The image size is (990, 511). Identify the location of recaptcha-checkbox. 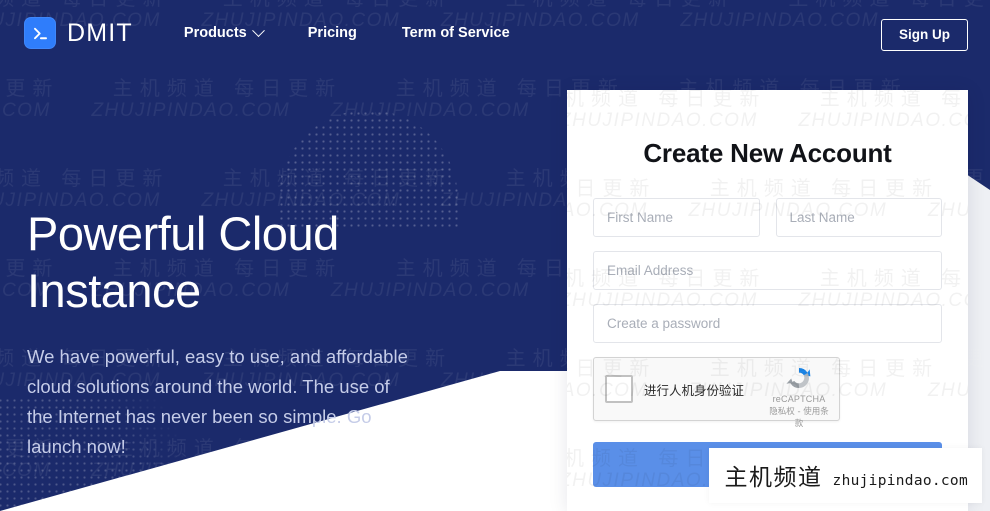
(619, 389).